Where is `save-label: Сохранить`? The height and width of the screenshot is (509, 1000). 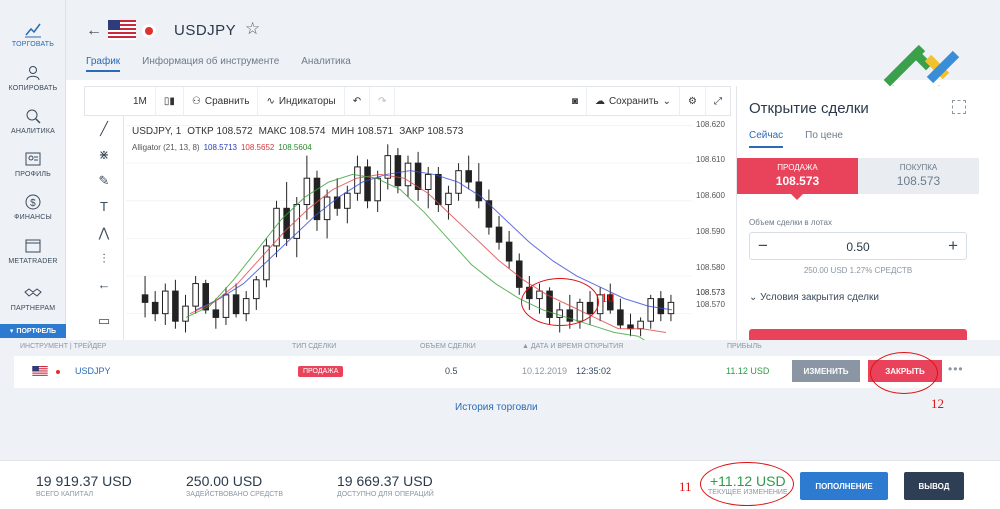
save-label: Сохранить is located at coordinates (633, 101).